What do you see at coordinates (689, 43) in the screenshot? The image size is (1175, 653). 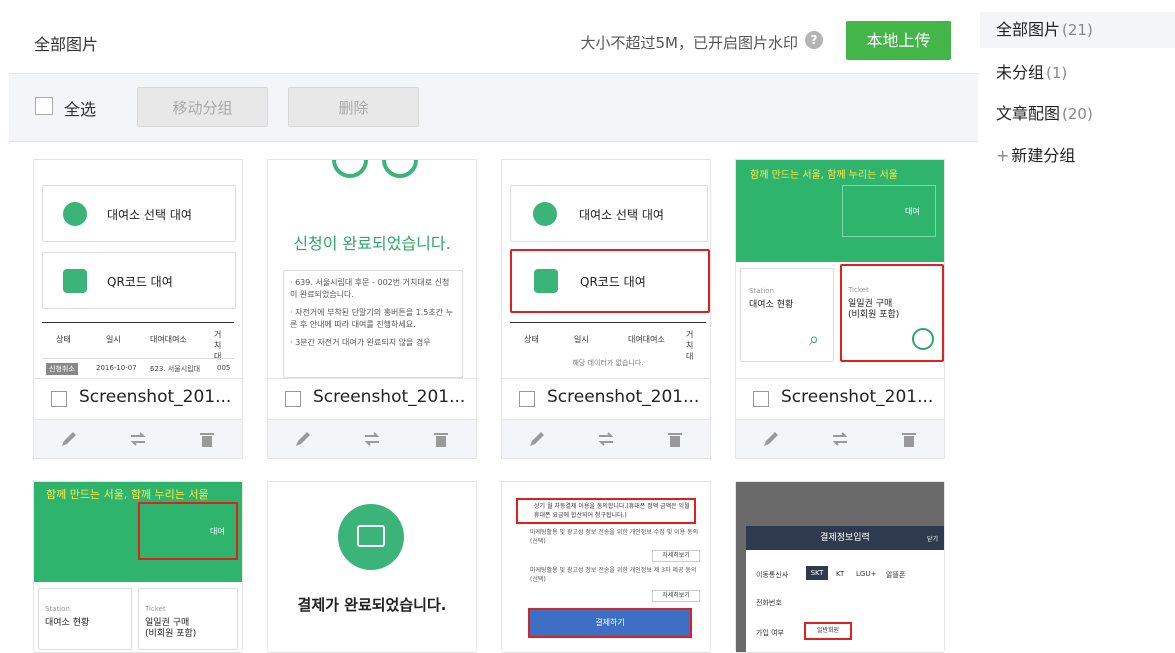 I see `upload-hint: 大小不超过5M，已开启图片水印` at bounding box center [689, 43].